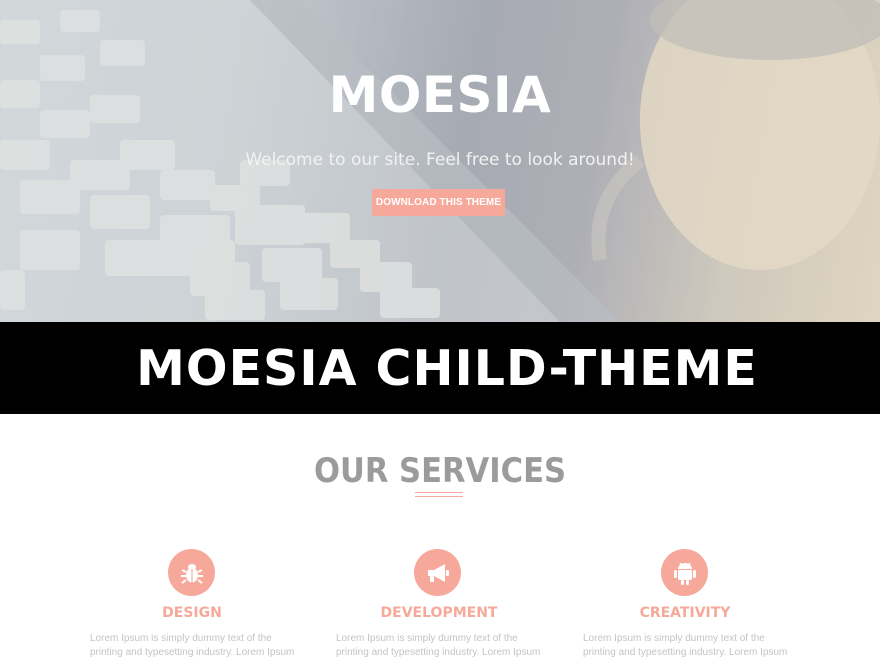 This screenshot has width=880, height=660. I want to click on site-title: MOESIA, so click(440, 95).